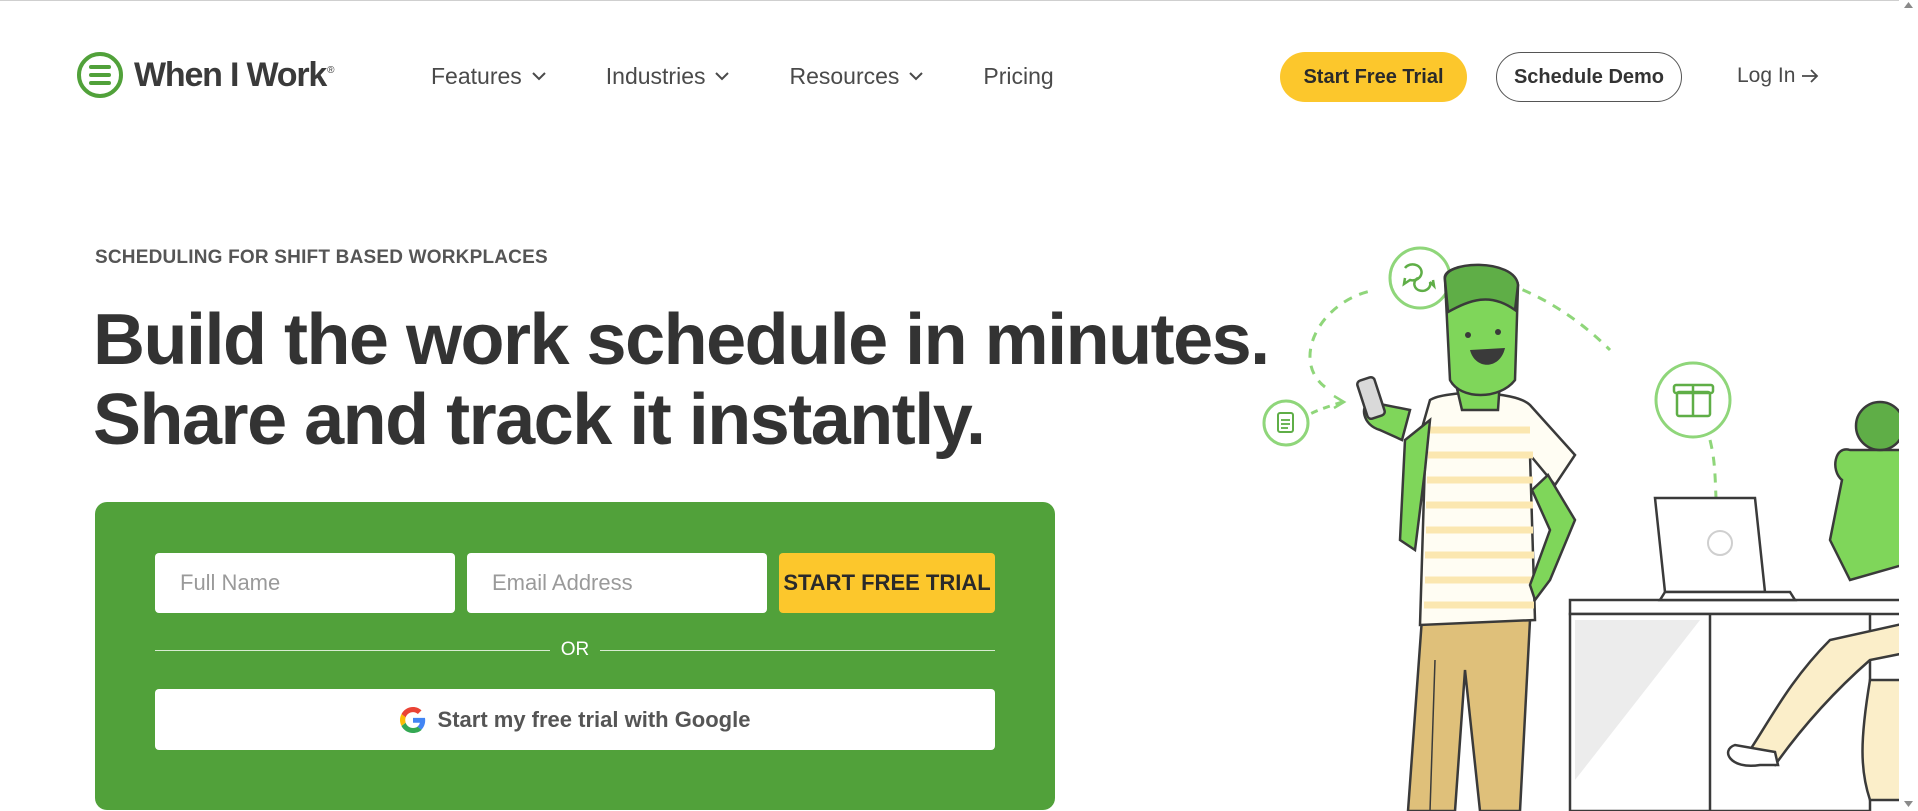 This screenshot has width=1918, height=811. What do you see at coordinates (1908, 5) in the screenshot?
I see `scroll-up-icon` at bounding box center [1908, 5].